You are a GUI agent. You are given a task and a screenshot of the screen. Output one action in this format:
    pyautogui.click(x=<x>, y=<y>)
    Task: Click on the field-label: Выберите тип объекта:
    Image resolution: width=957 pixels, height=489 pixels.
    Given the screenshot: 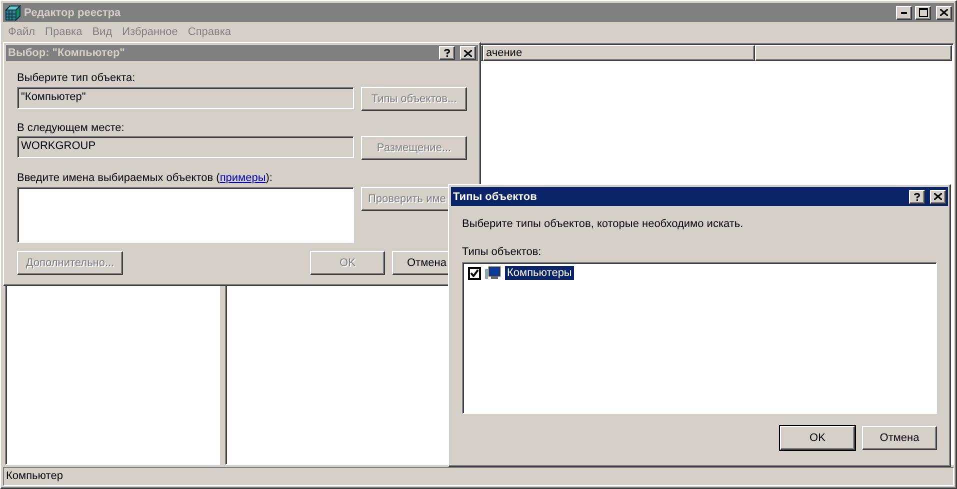 What is the action you would take?
    pyautogui.click(x=76, y=78)
    